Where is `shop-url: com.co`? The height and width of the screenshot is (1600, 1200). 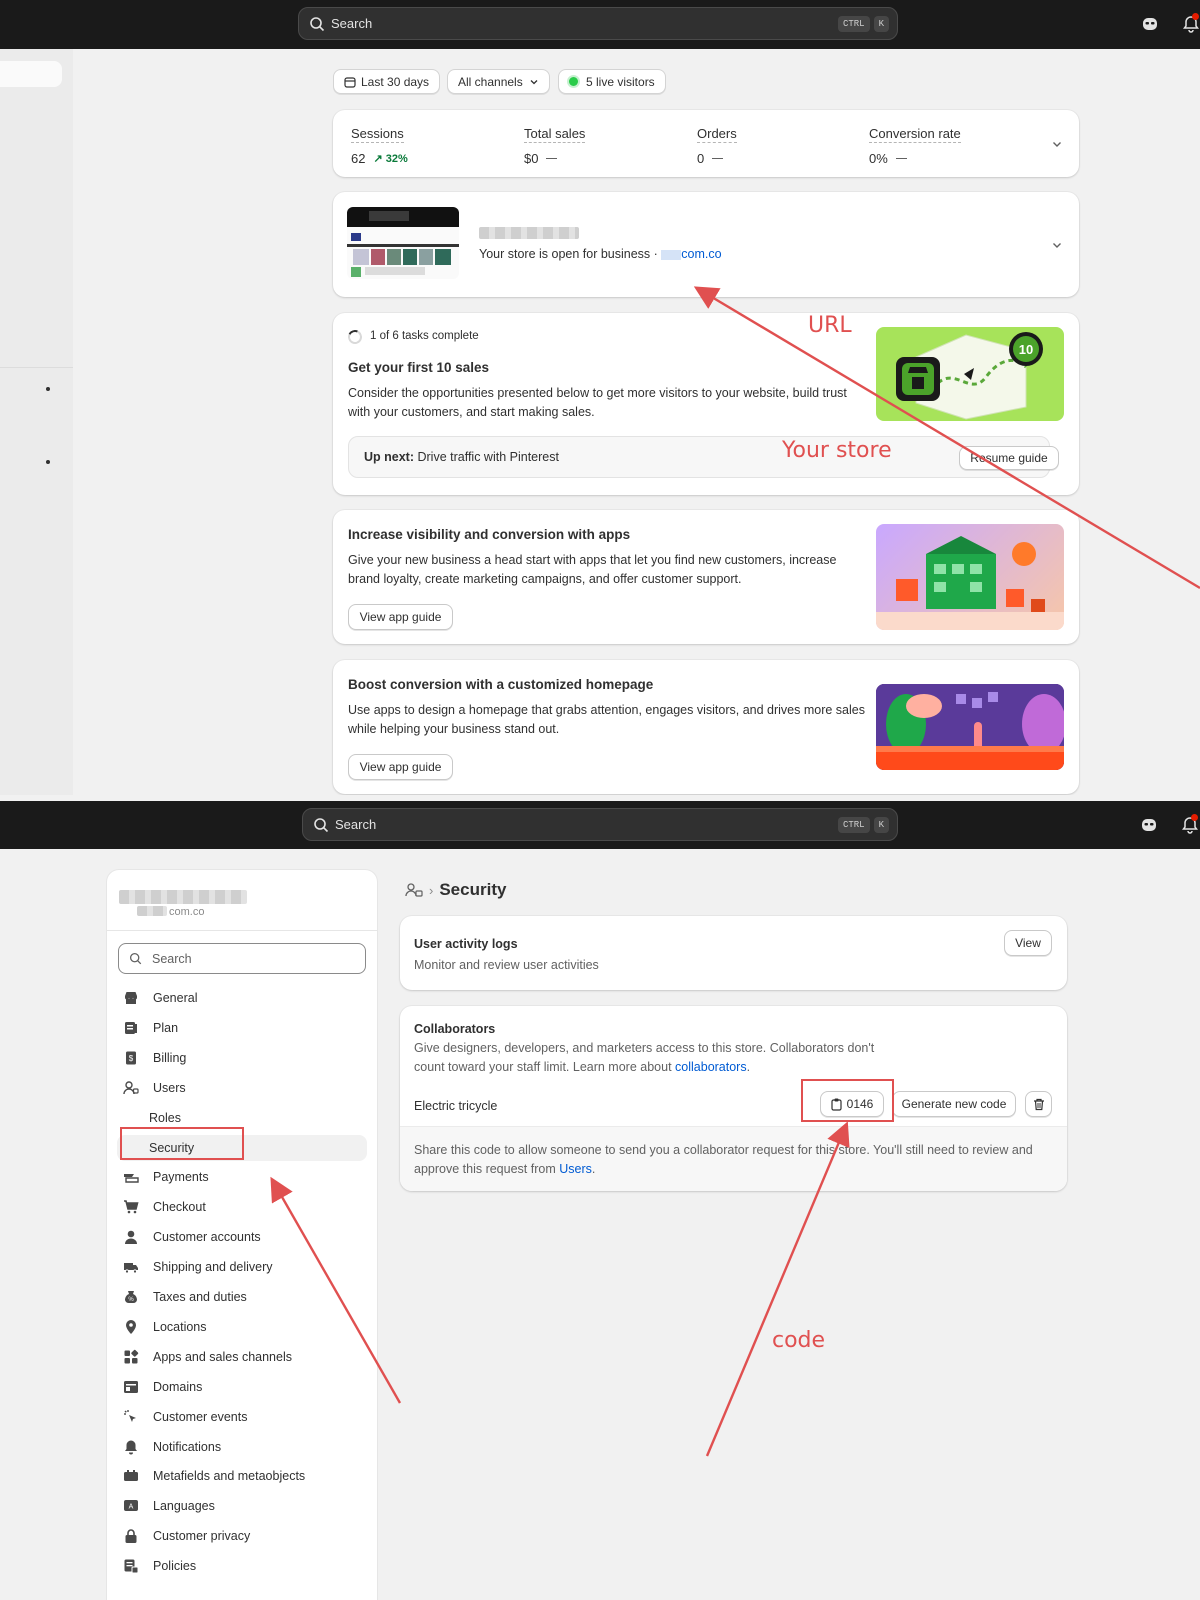
shop-url: com.co is located at coordinates (187, 912).